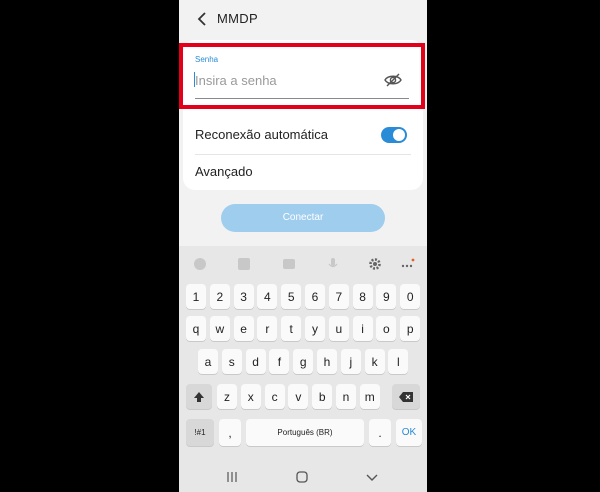 This screenshot has width=600, height=492. I want to click on key-o: o, so click(386, 328).